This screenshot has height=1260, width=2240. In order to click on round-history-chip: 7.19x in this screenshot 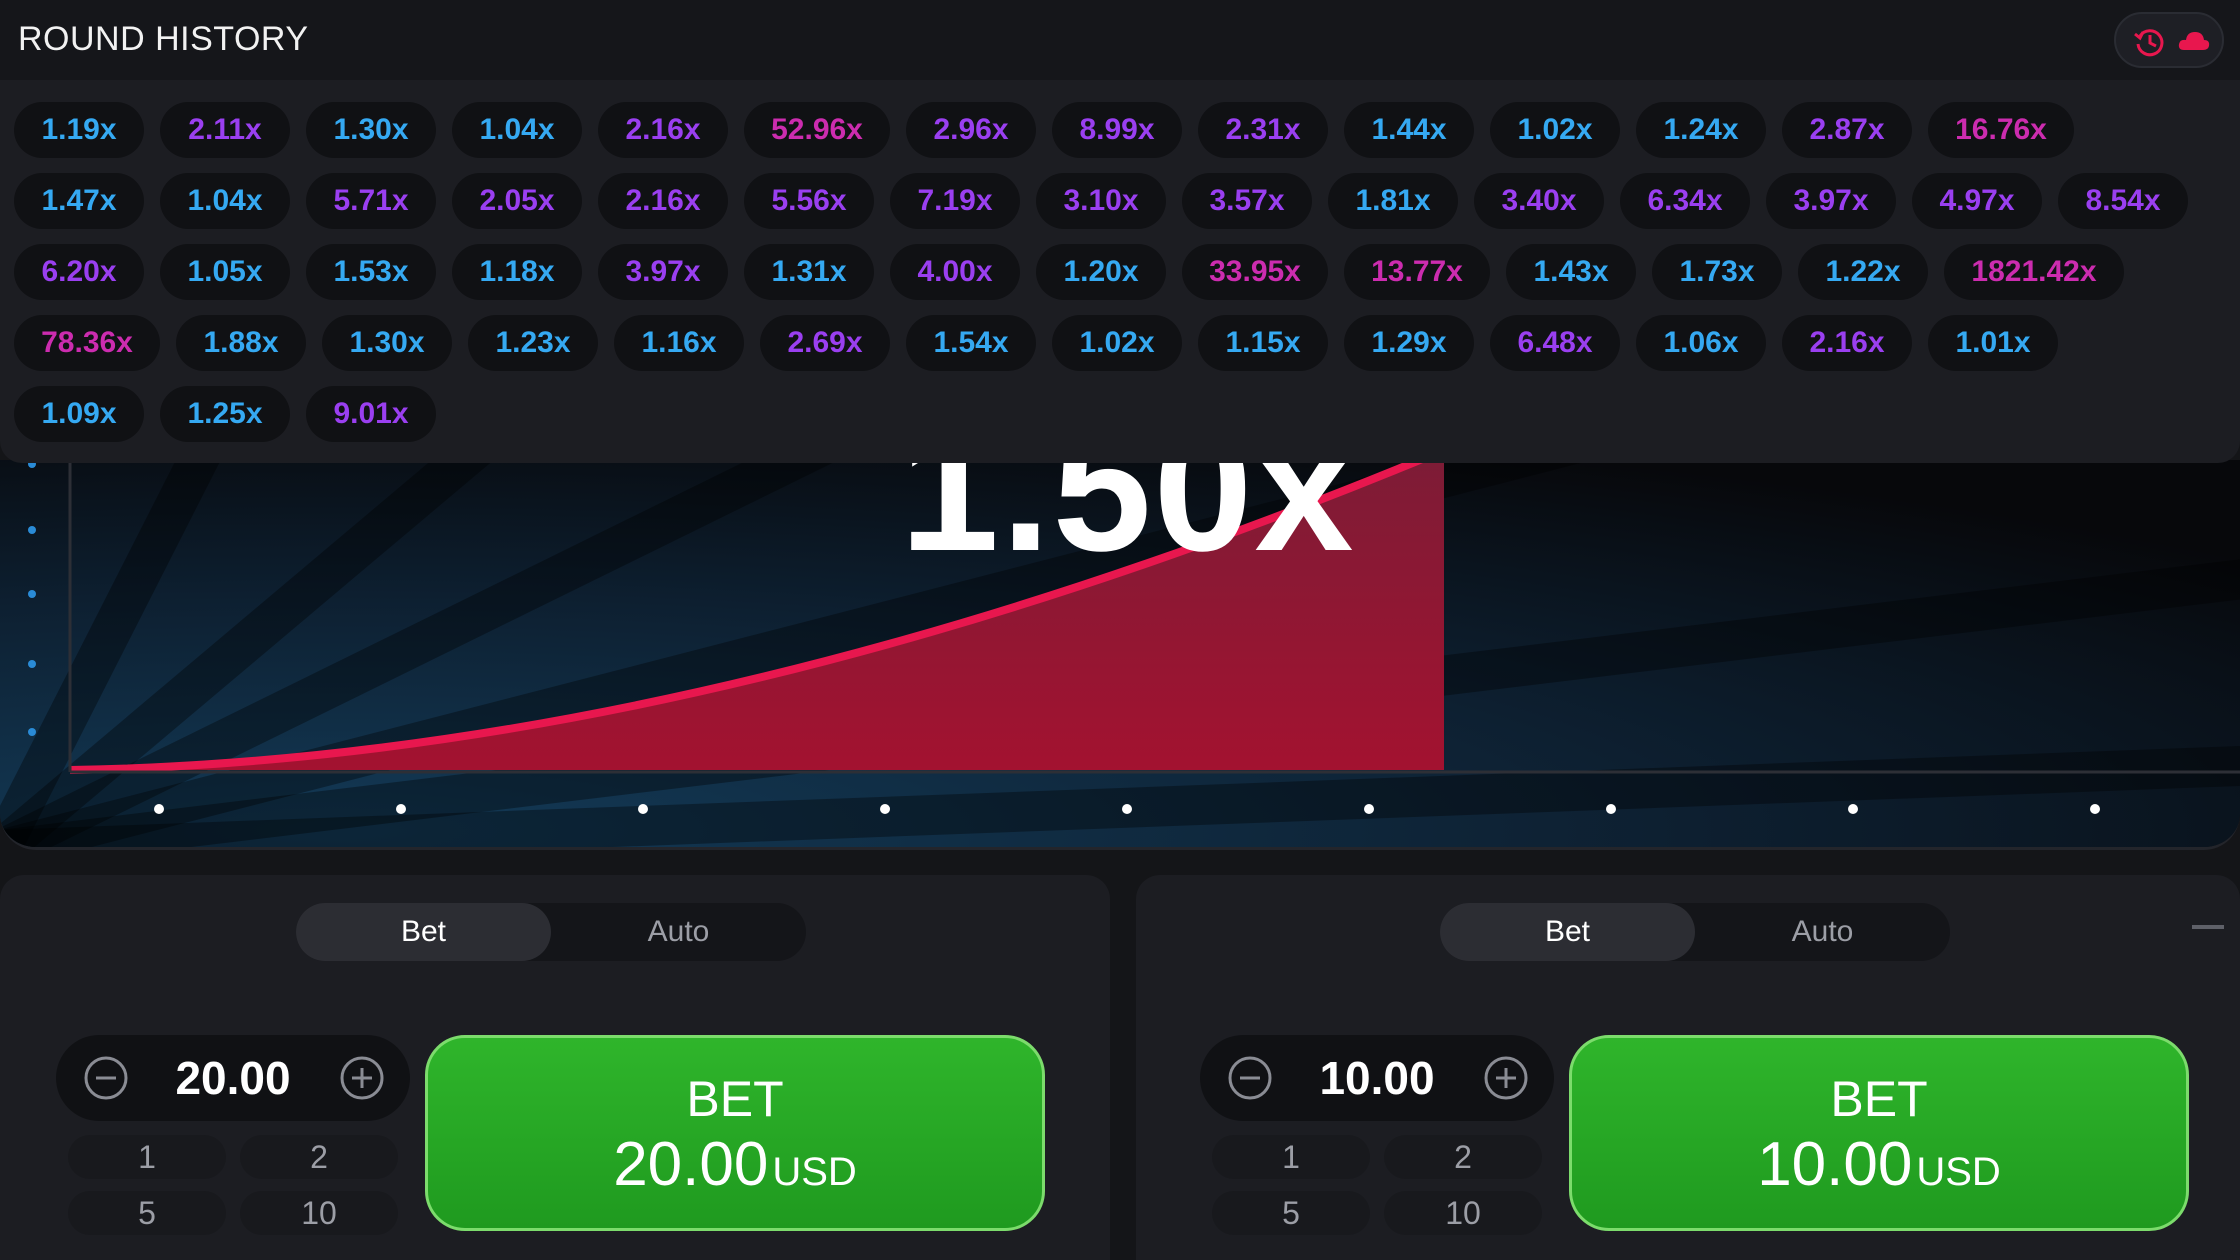, I will do `click(955, 201)`.